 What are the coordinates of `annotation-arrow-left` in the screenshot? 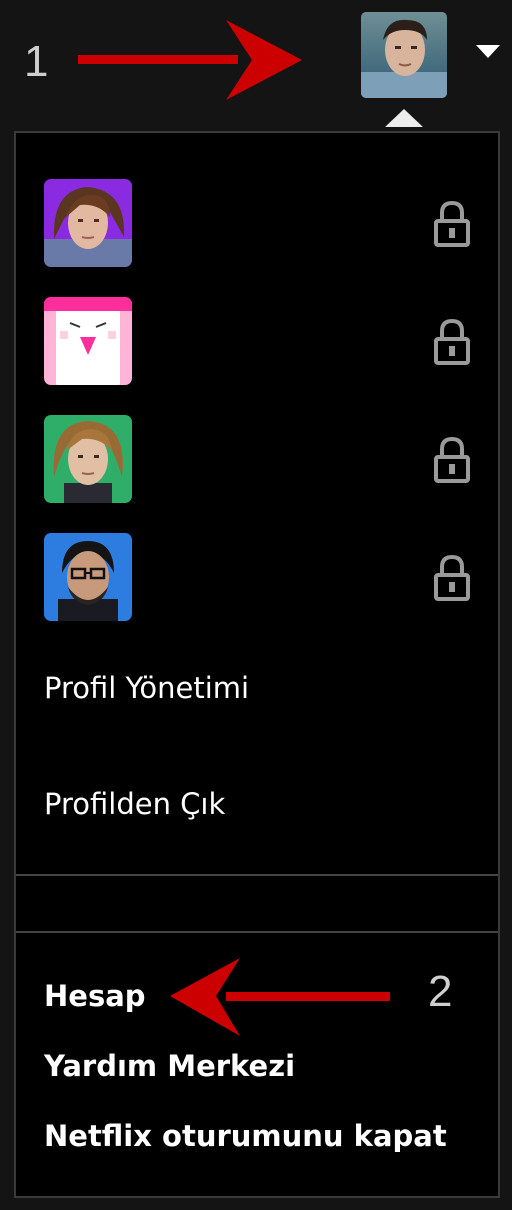 It's located at (280, 997).